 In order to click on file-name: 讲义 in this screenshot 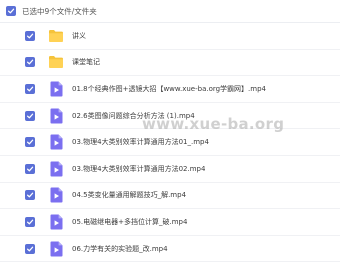, I will do `click(79, 36)`.